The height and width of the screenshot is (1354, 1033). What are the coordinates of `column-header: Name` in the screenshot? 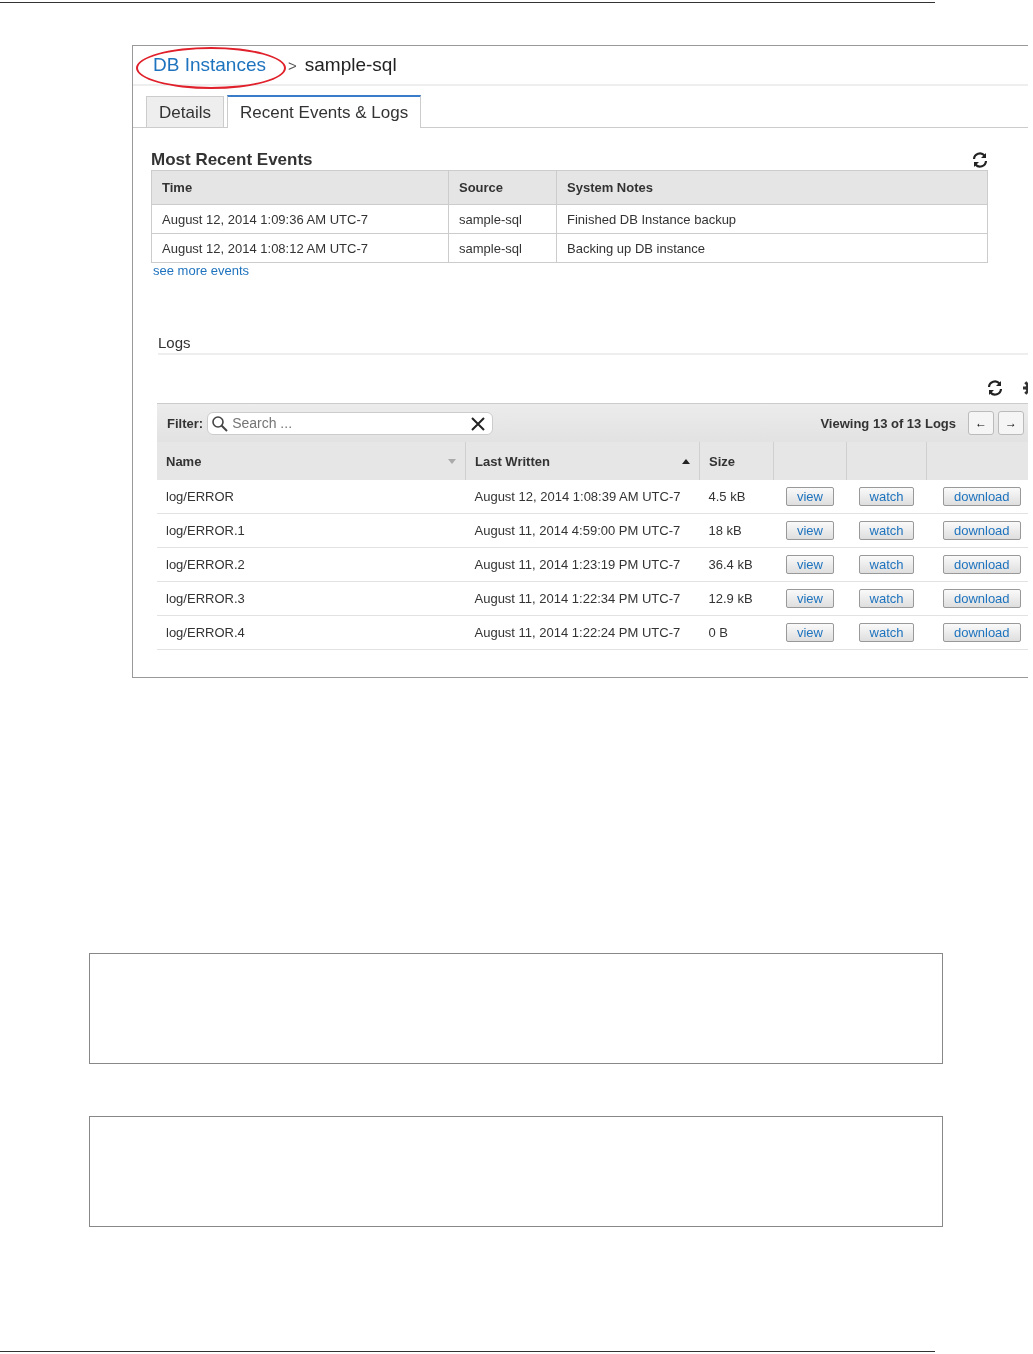 It's located at (184, 461).